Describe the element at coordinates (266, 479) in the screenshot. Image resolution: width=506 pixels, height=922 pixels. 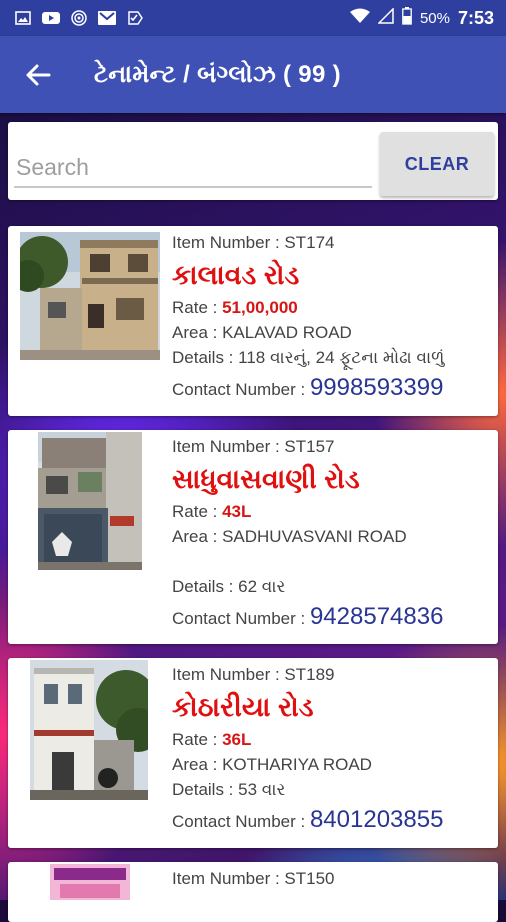
I see `location-title: સાધુવાસવાણી રોડ` at that location.